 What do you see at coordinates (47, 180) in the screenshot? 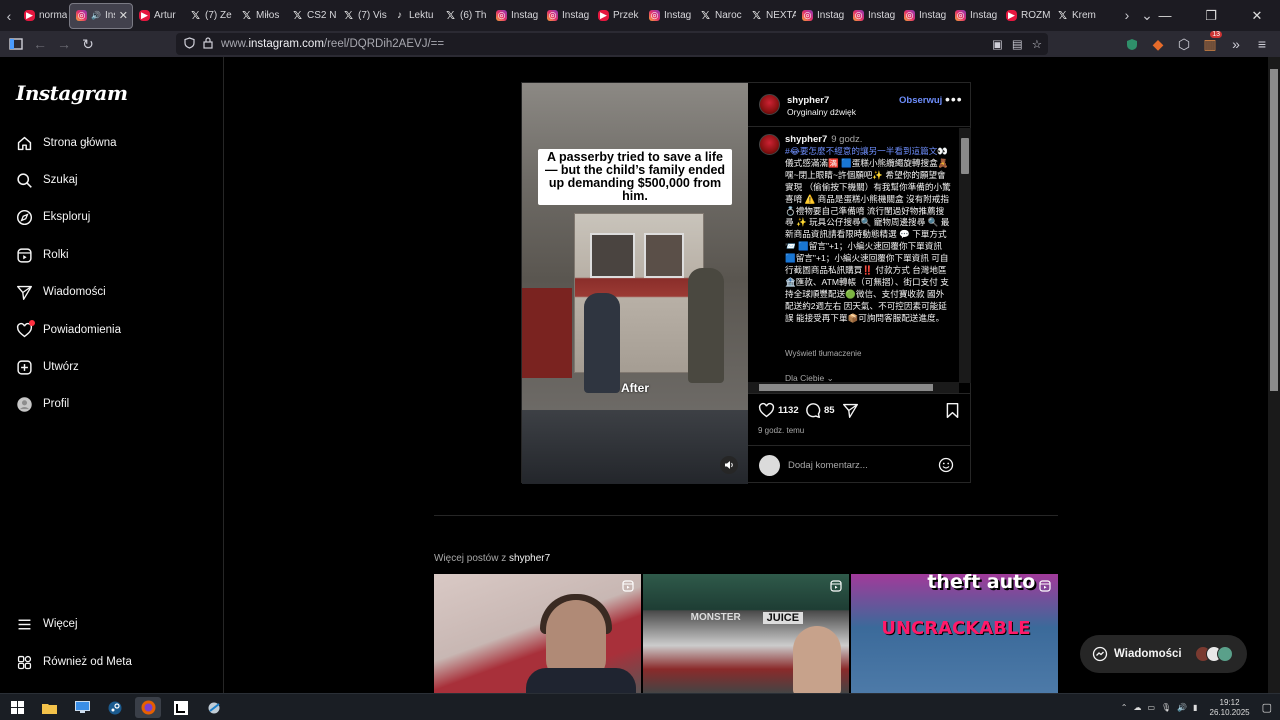
I see `sidebar-item-search: Szukaj` at bounding box center [47, 180].